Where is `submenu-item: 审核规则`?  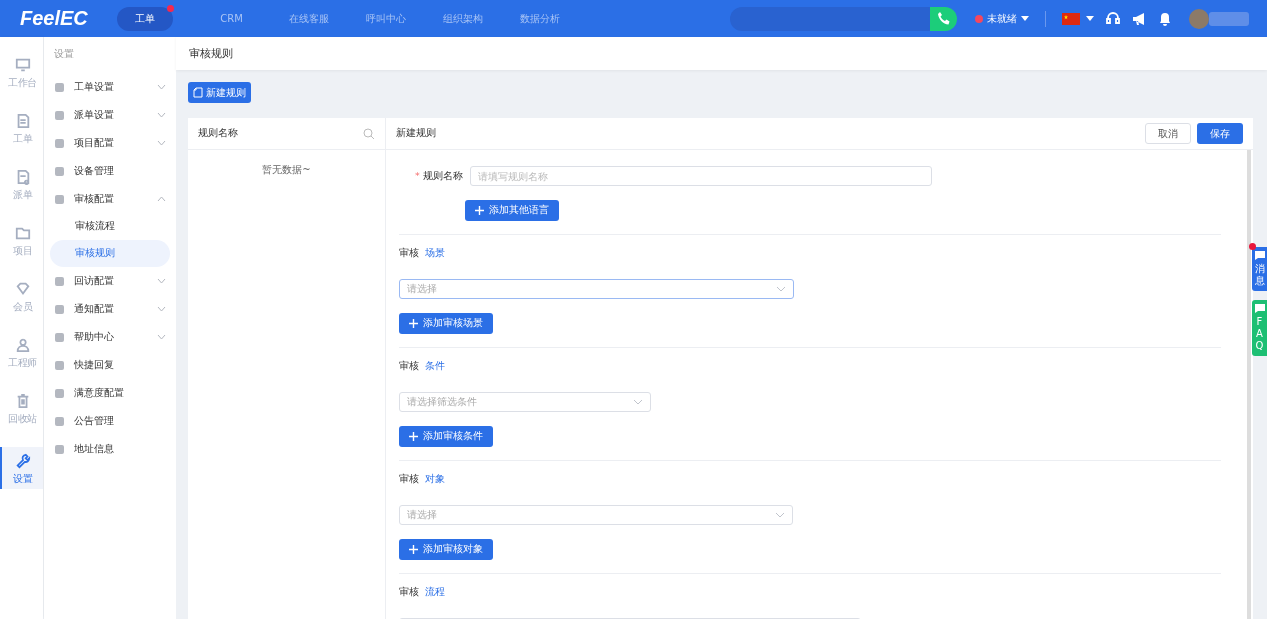
submenu-item: 审核规则 is located at coordinates (110, 253).